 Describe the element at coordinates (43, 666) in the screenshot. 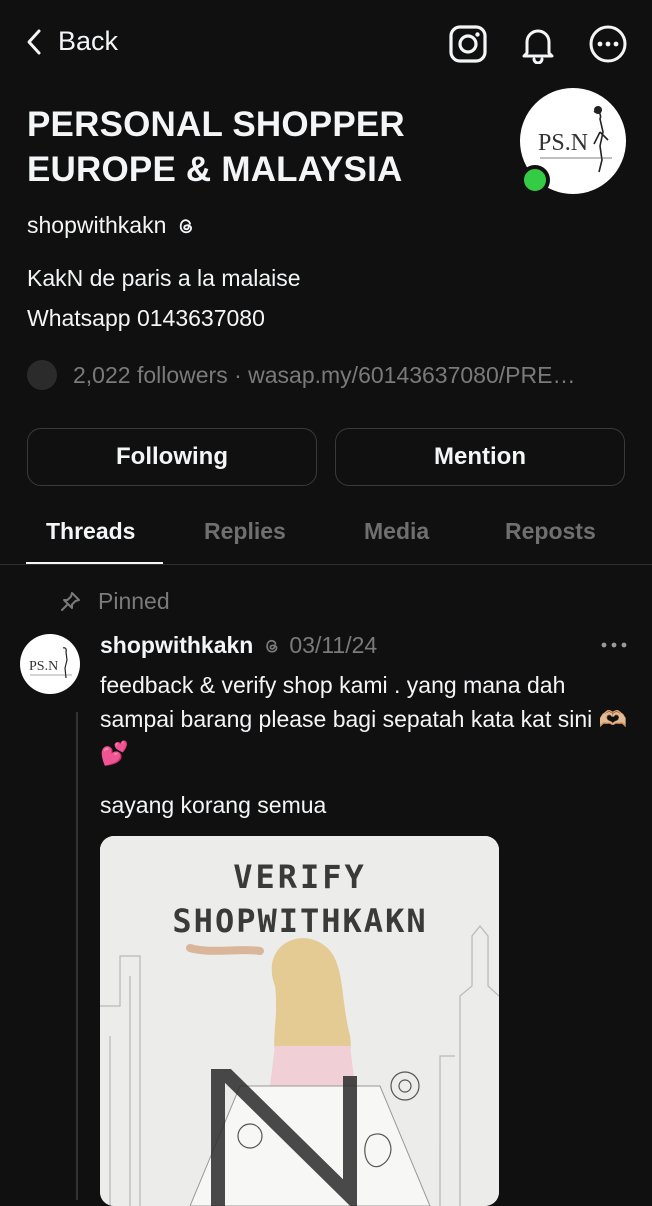

I see `svg-text: PS.N` at that location.